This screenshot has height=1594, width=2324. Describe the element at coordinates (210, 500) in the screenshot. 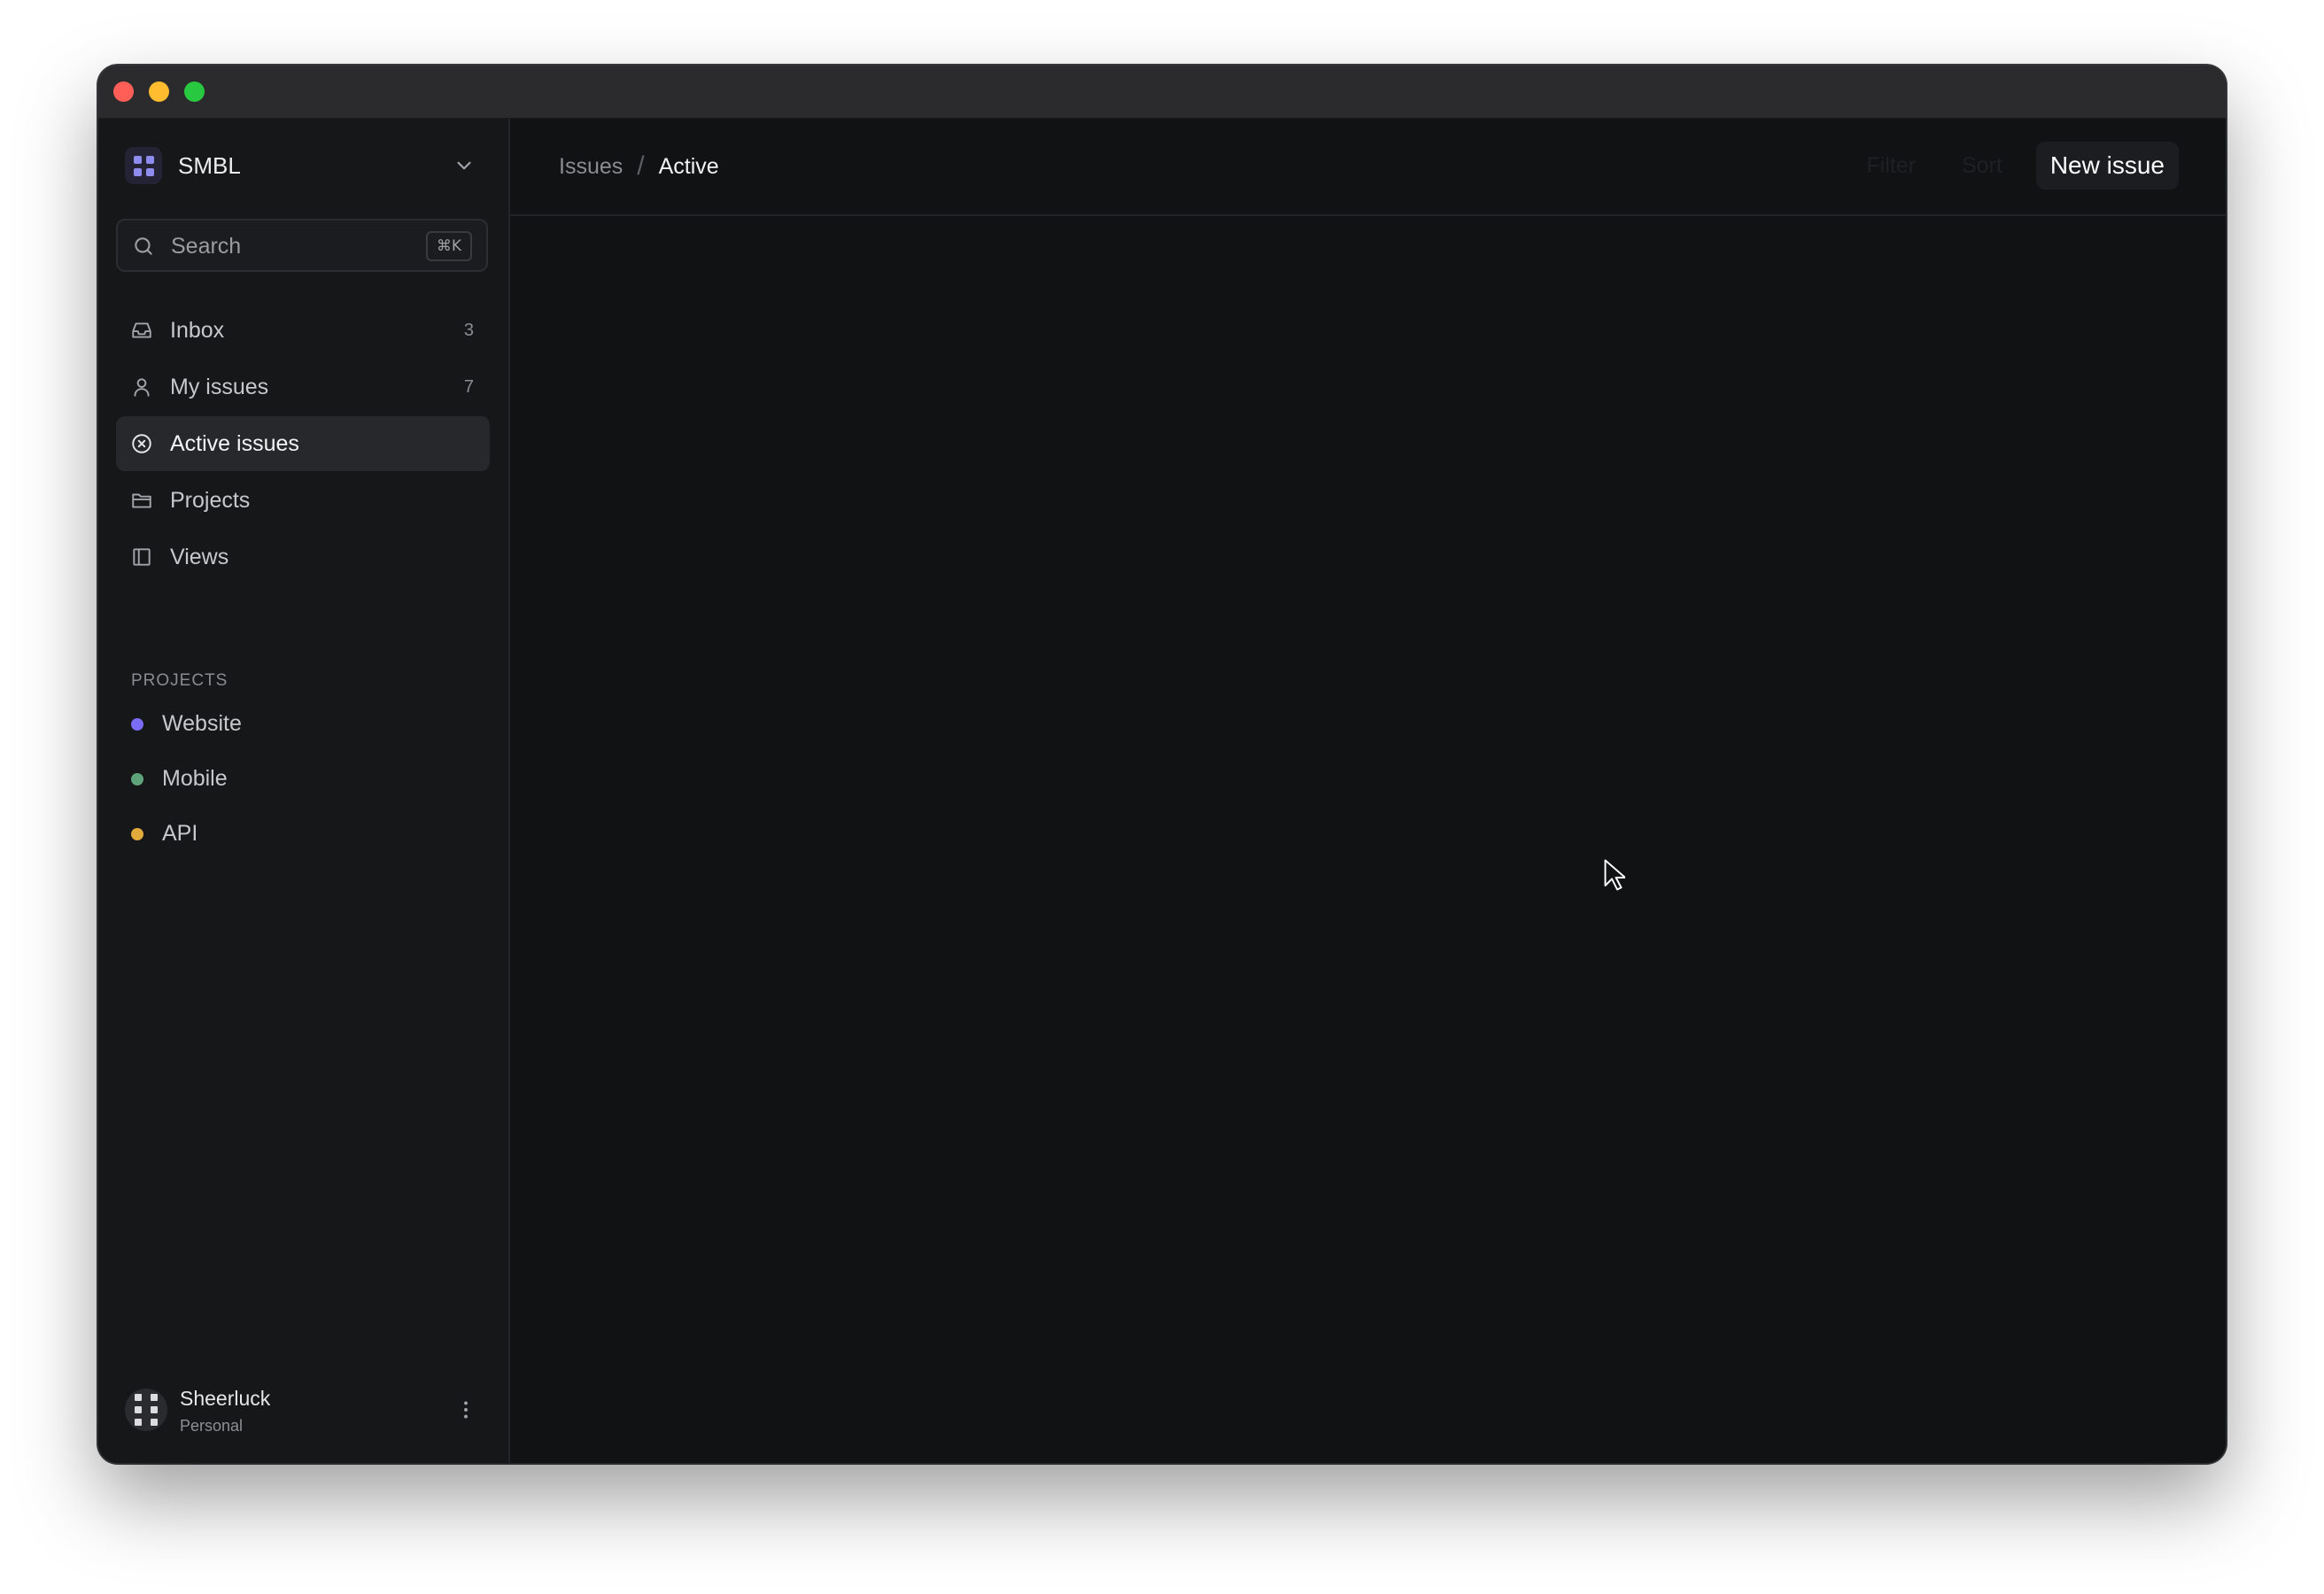

I see `nav-label: Projects` at that location.